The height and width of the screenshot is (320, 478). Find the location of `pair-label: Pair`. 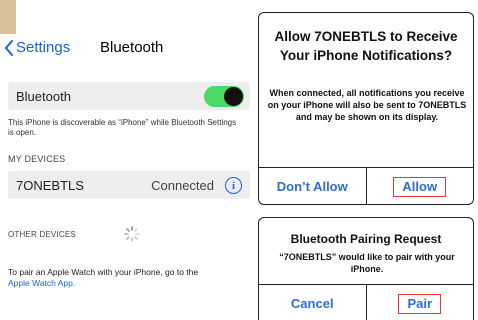

pair-label: Pair is located at coordinates (420, 303).